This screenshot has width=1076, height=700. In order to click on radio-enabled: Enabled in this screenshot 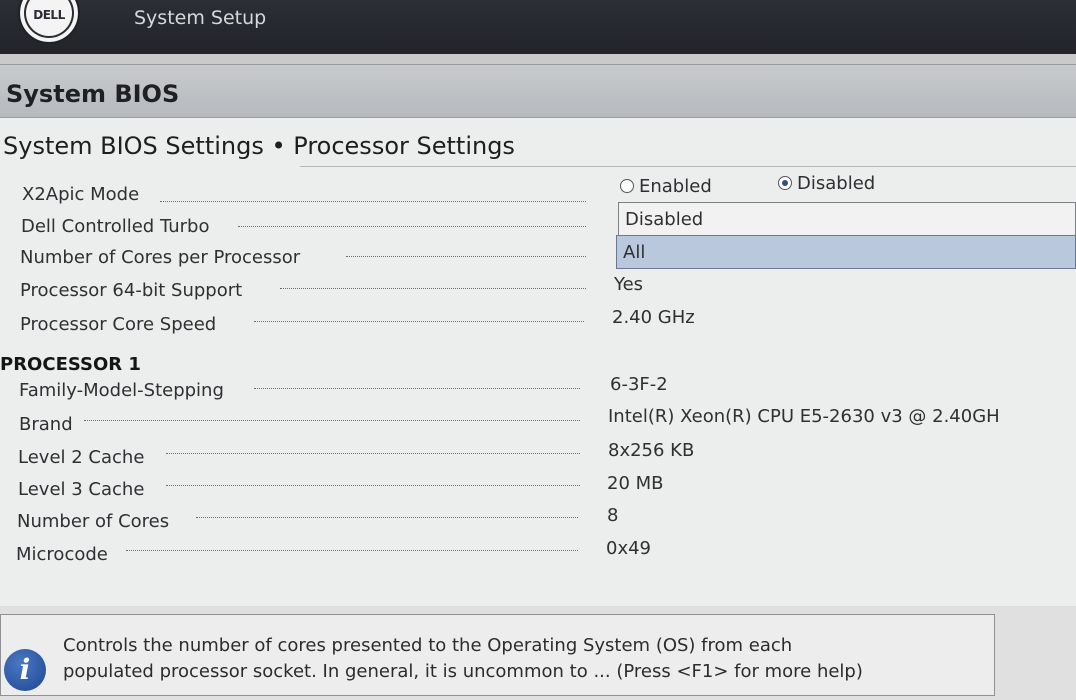, I will do `click(666, 186)`.